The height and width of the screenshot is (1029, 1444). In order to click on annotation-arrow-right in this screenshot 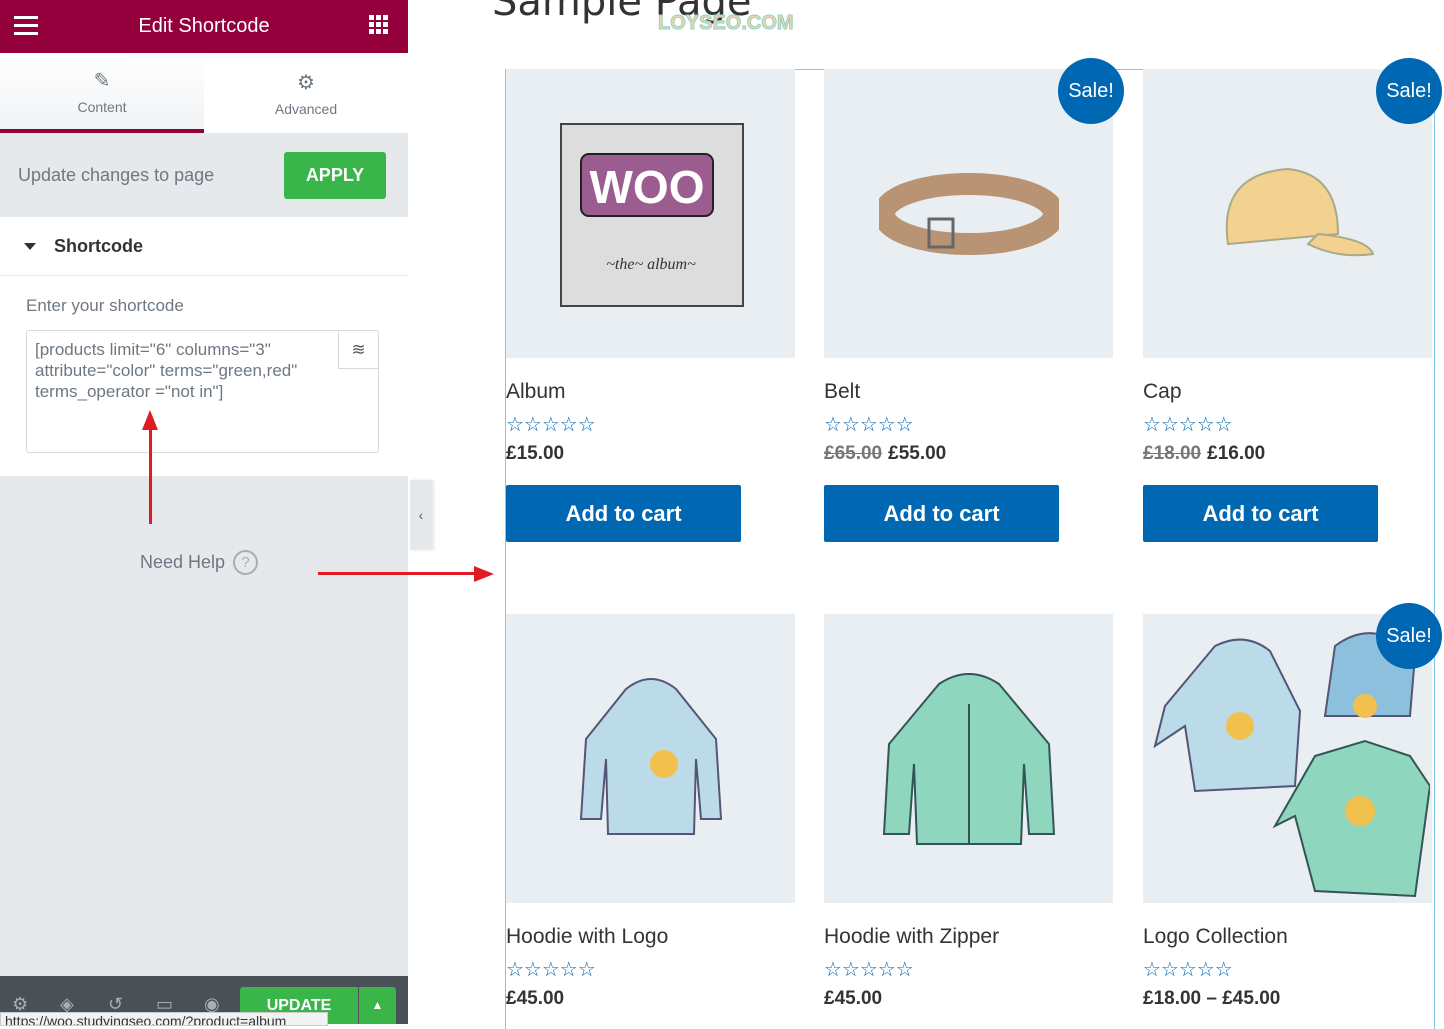, I will do `click(397, 573)`.